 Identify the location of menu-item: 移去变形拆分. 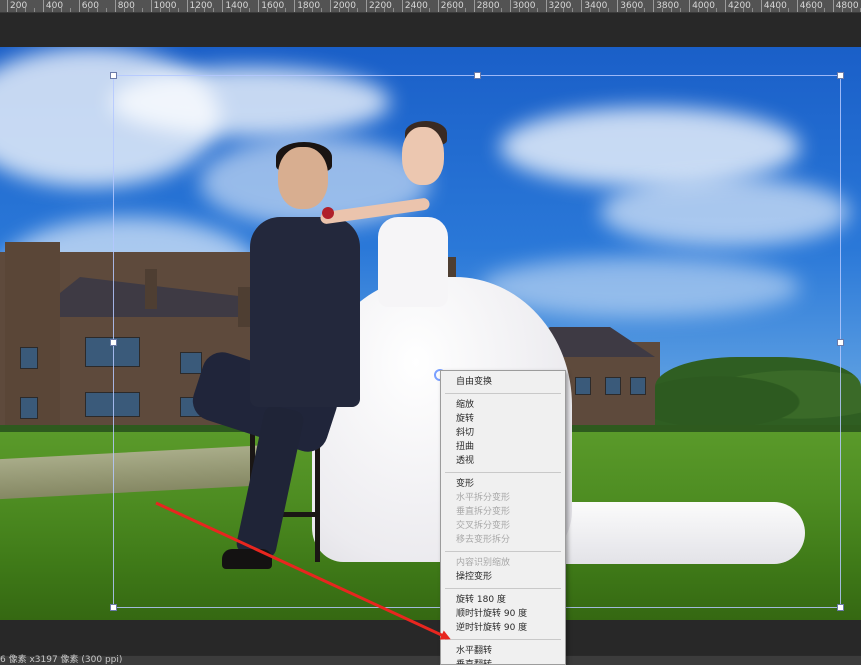
(503, 540).